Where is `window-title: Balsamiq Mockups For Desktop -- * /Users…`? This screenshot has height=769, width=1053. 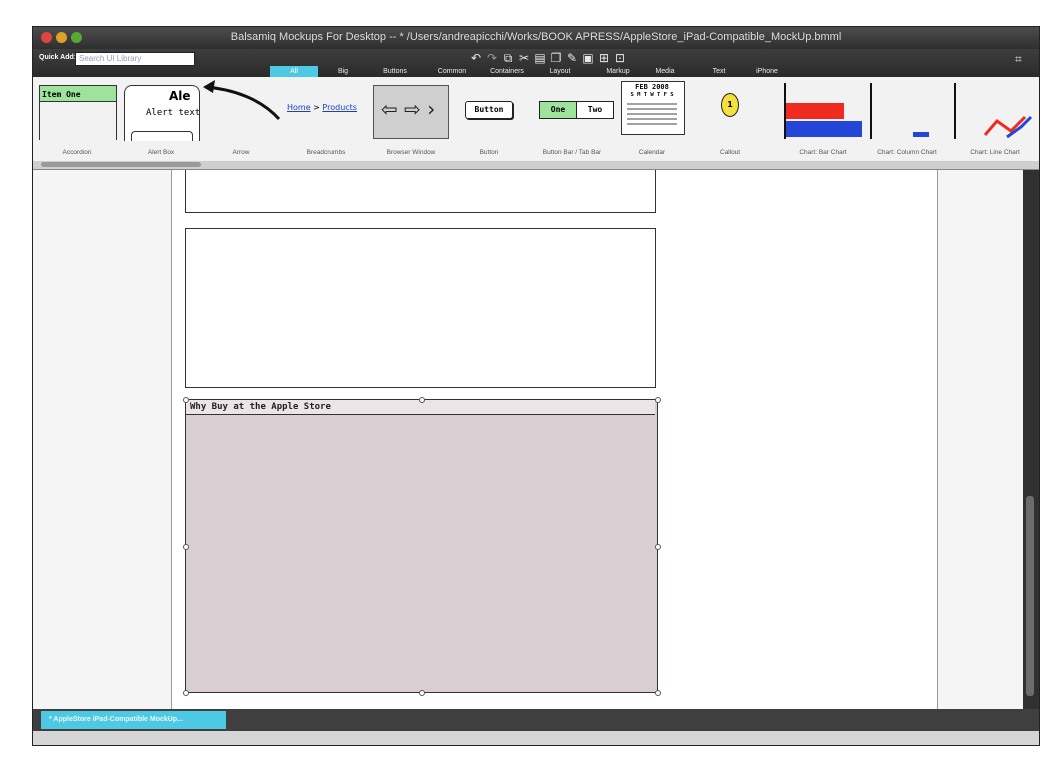 window-title: Balsamiq Mockups For Desktop -- * /Users… is located at coordinates (536, 37).